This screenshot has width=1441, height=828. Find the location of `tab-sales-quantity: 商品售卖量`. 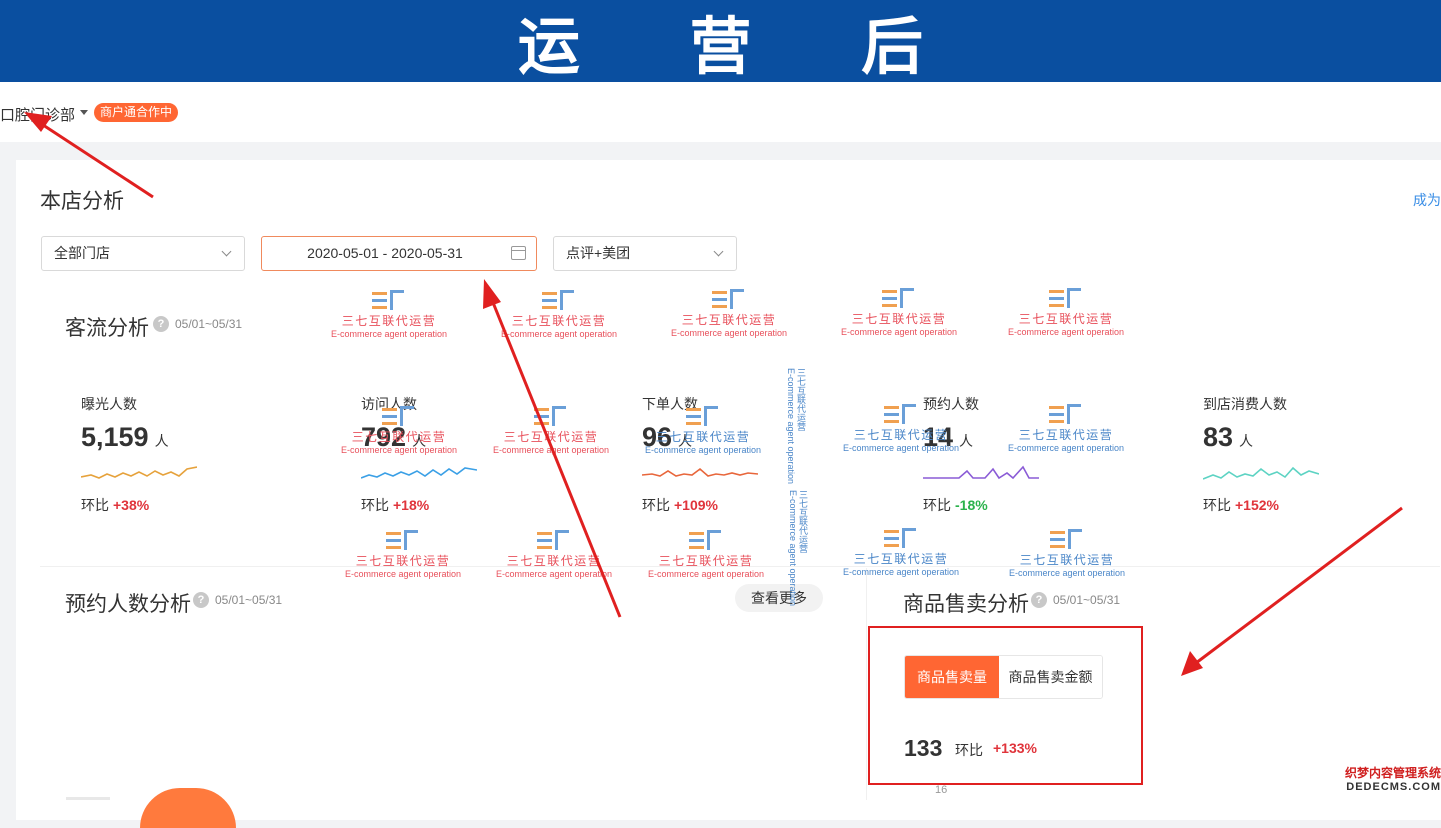

tab-sales-quantity: 商品售卖量 is located at coordinates (952, 677).